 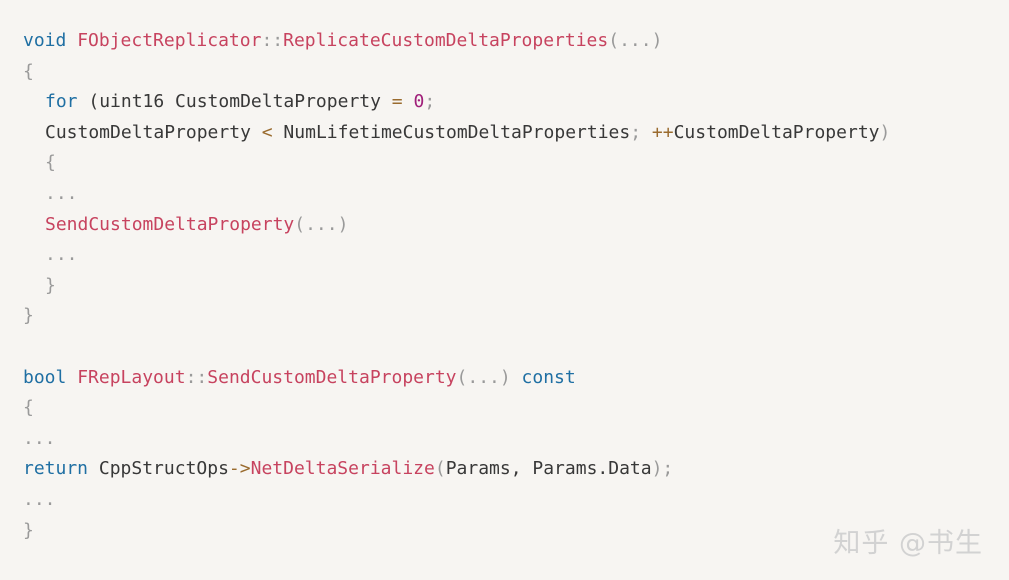 What do you see at coordinates (28, 71) in the screenshot?
I see `code-line-2: {` at bounding box center [28, 71].